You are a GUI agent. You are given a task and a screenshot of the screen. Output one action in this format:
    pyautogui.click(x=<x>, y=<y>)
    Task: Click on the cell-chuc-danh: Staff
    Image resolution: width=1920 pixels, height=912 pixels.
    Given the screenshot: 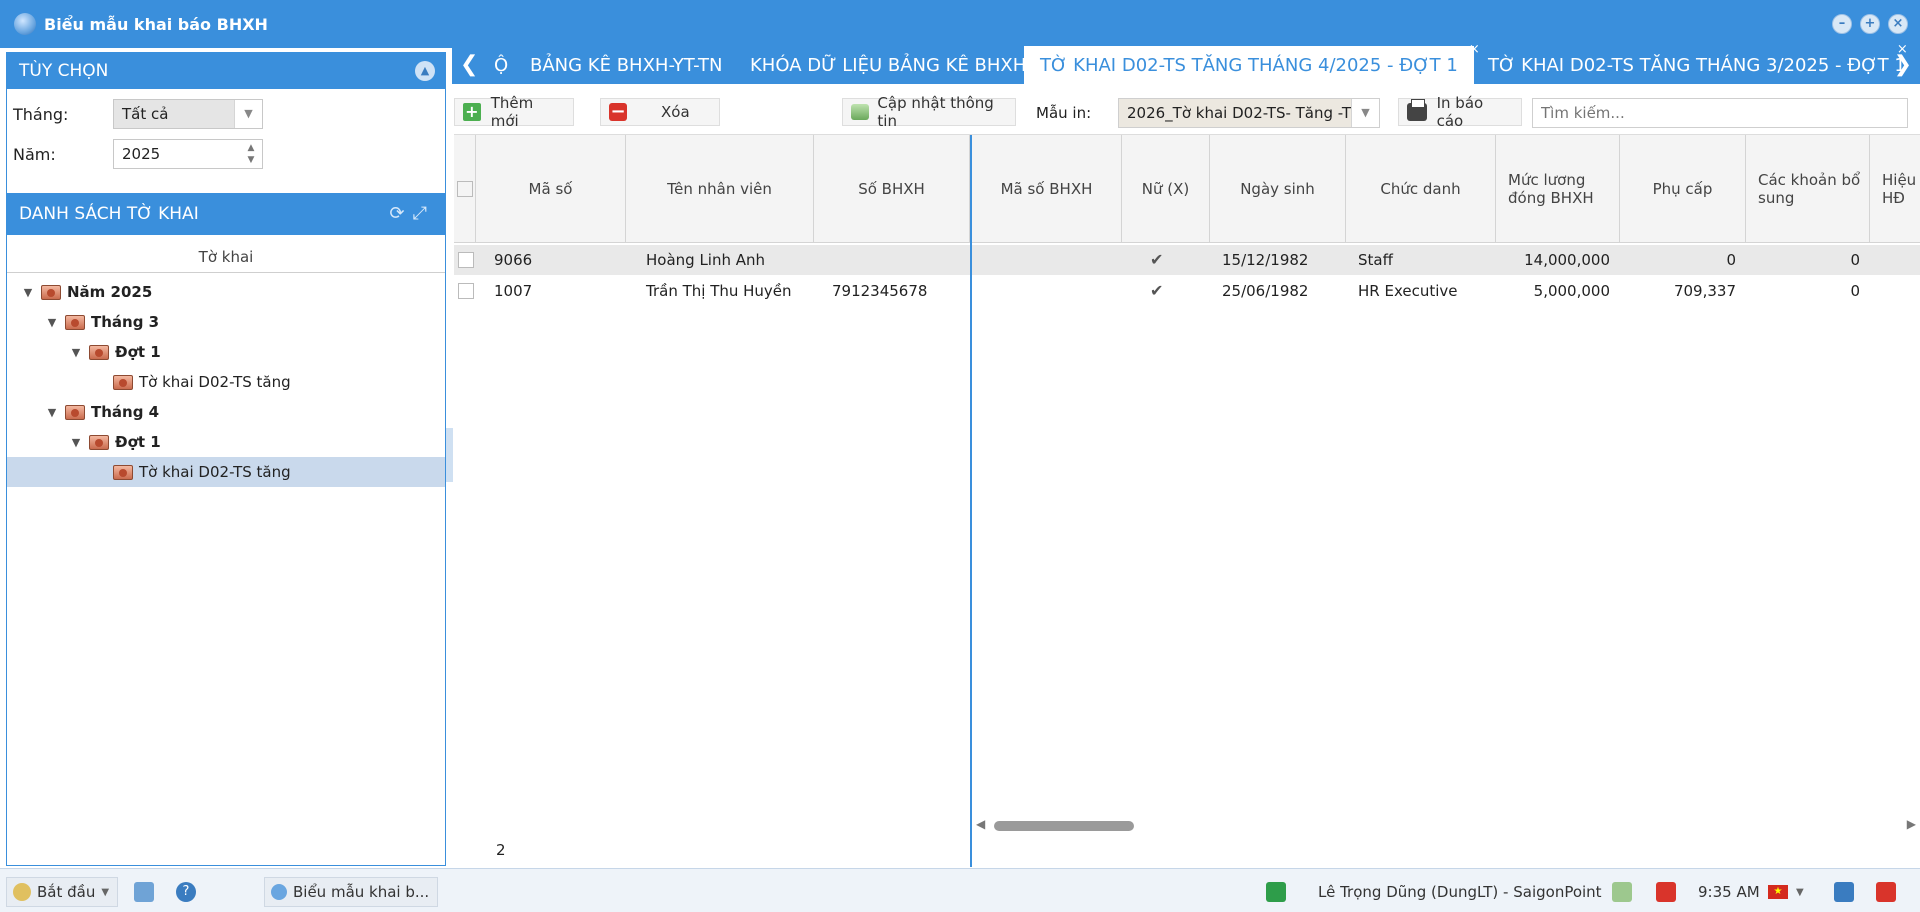 What is the action you would take?
    pyautogui.click(x=1375, y=260)
    